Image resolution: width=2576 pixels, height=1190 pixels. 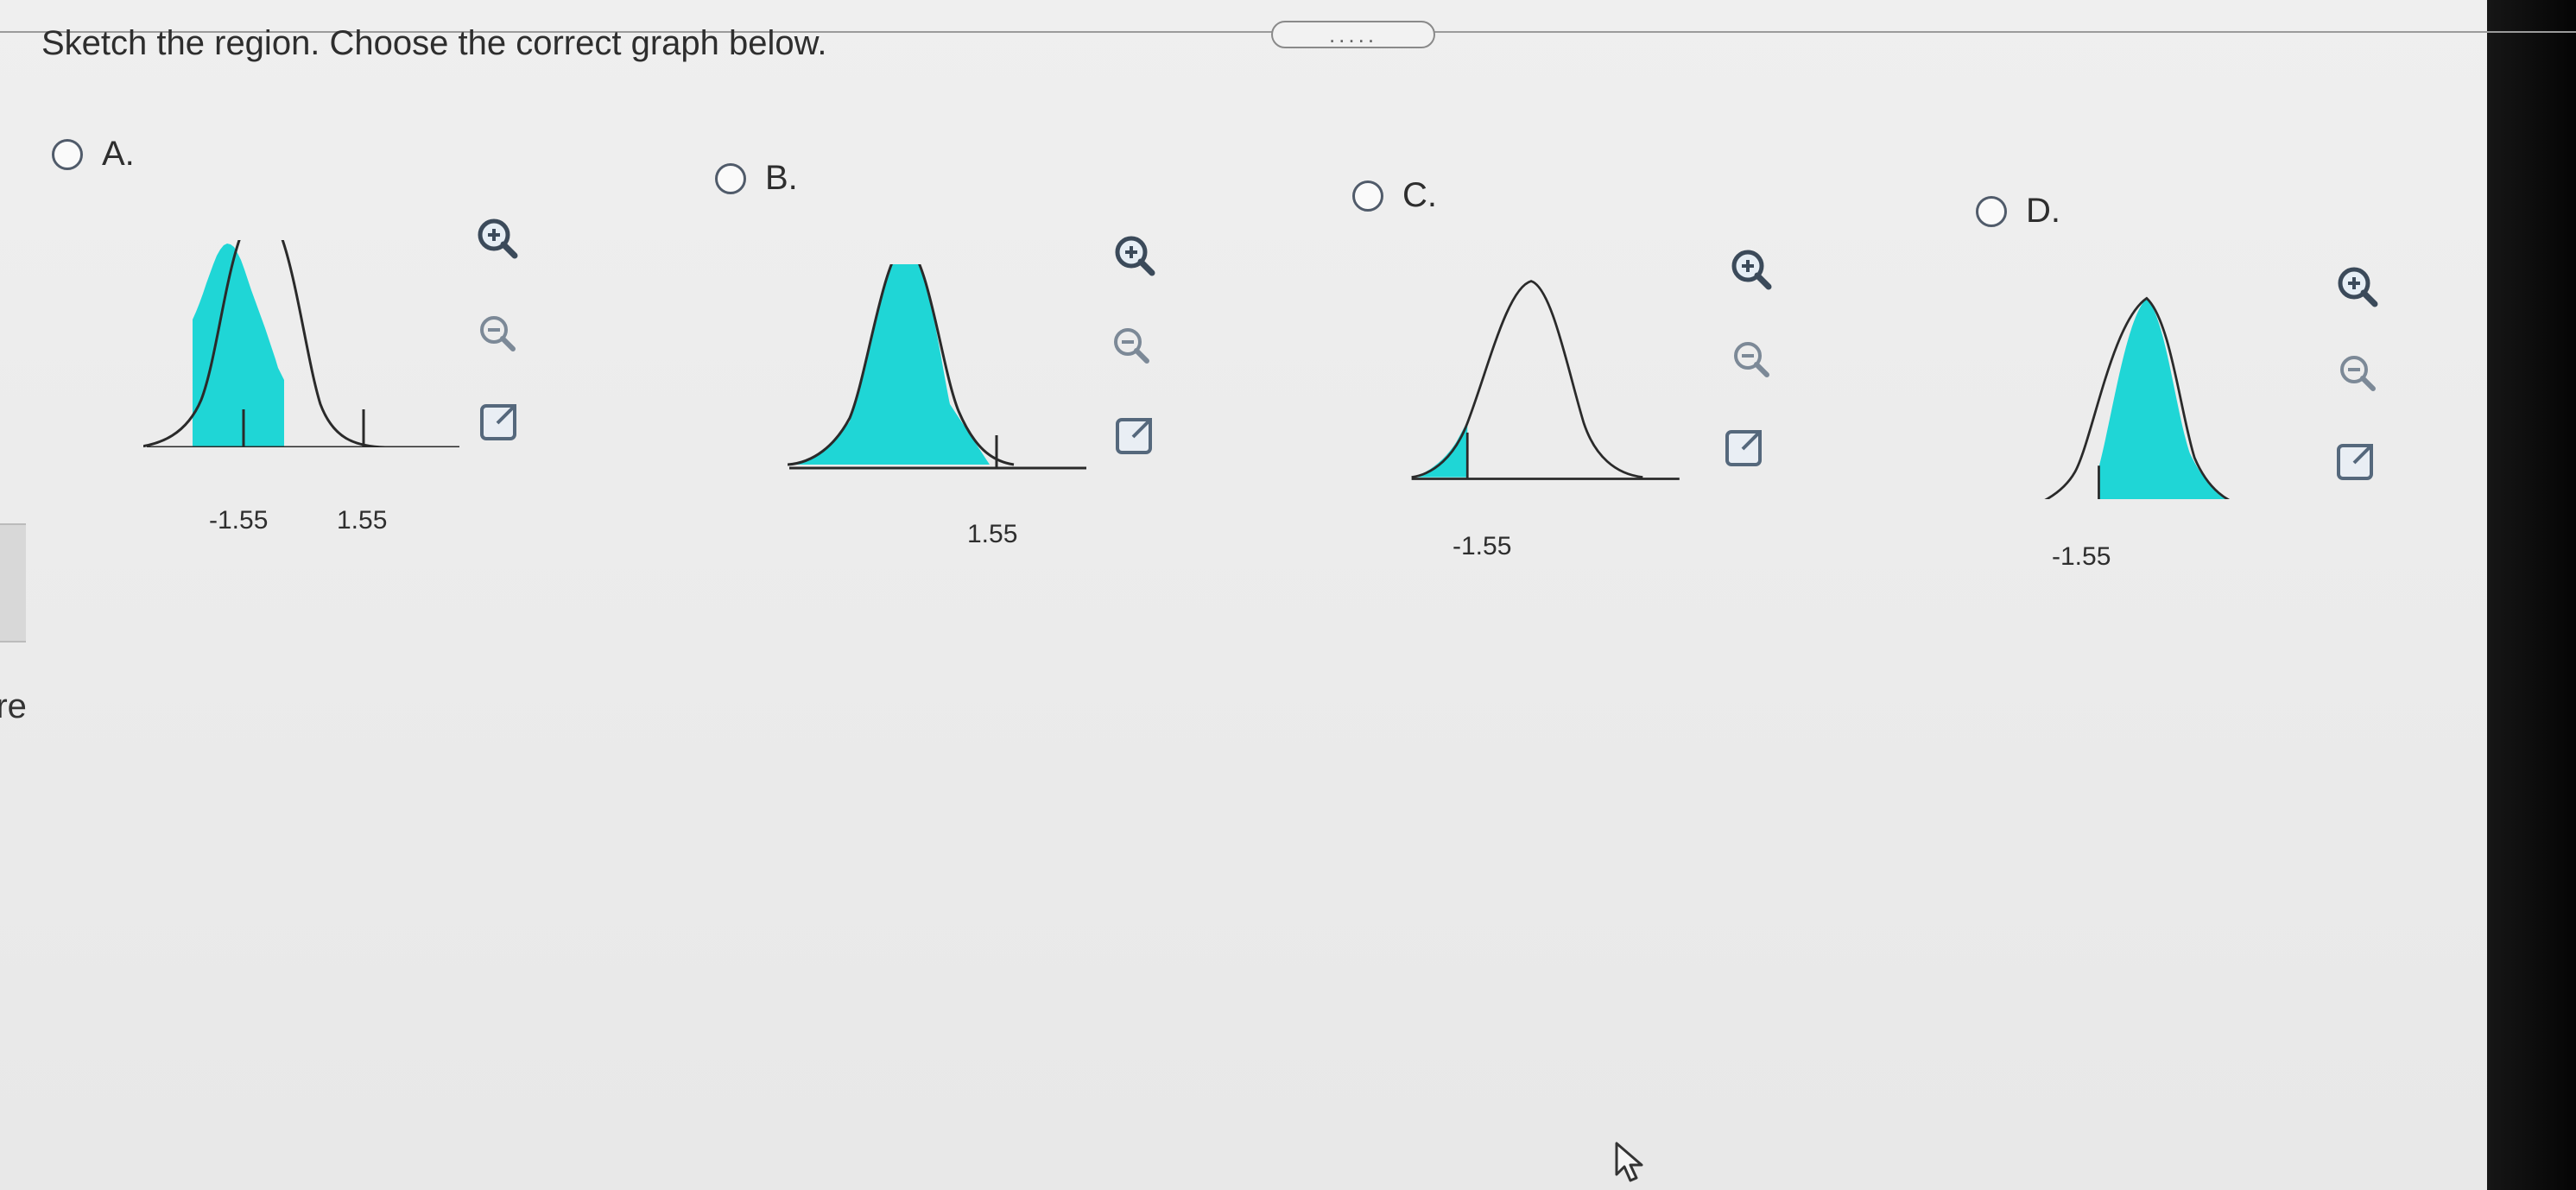 I want to click on option-d-zoom-in, so click(x=2357, y=287).